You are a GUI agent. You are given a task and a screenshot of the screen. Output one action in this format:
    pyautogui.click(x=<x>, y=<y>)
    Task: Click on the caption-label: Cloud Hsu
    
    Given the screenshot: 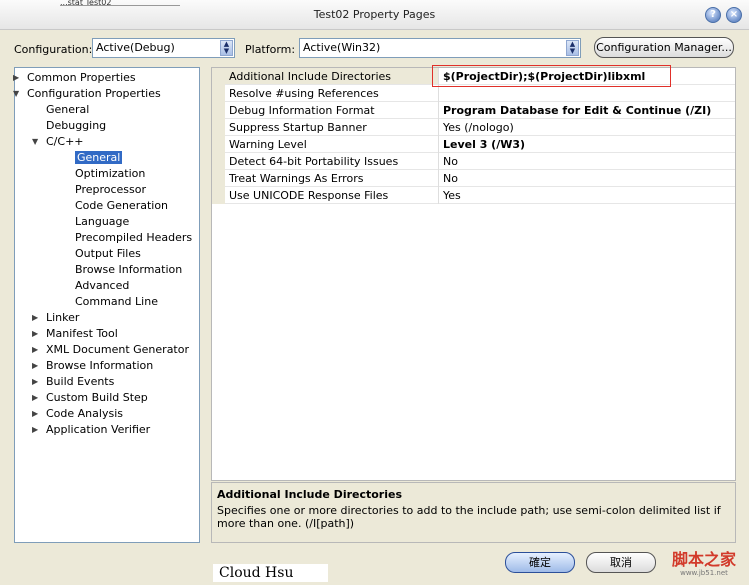 What is the action you would take?
    pyautogui.click(x=270, y=573)
    